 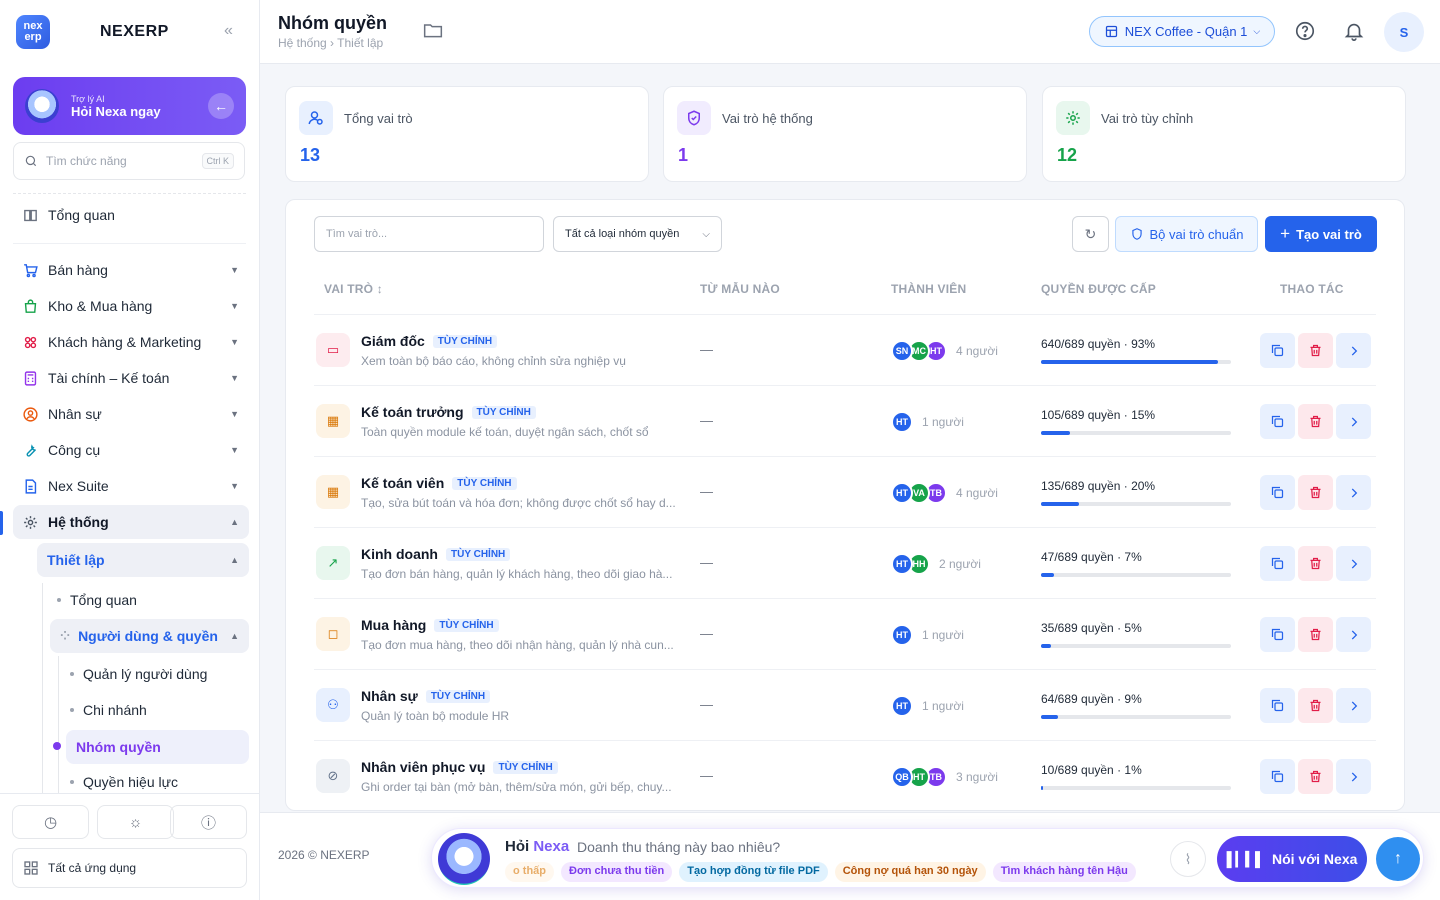 I want to click on folder-icon, so click(x=433, y=32).